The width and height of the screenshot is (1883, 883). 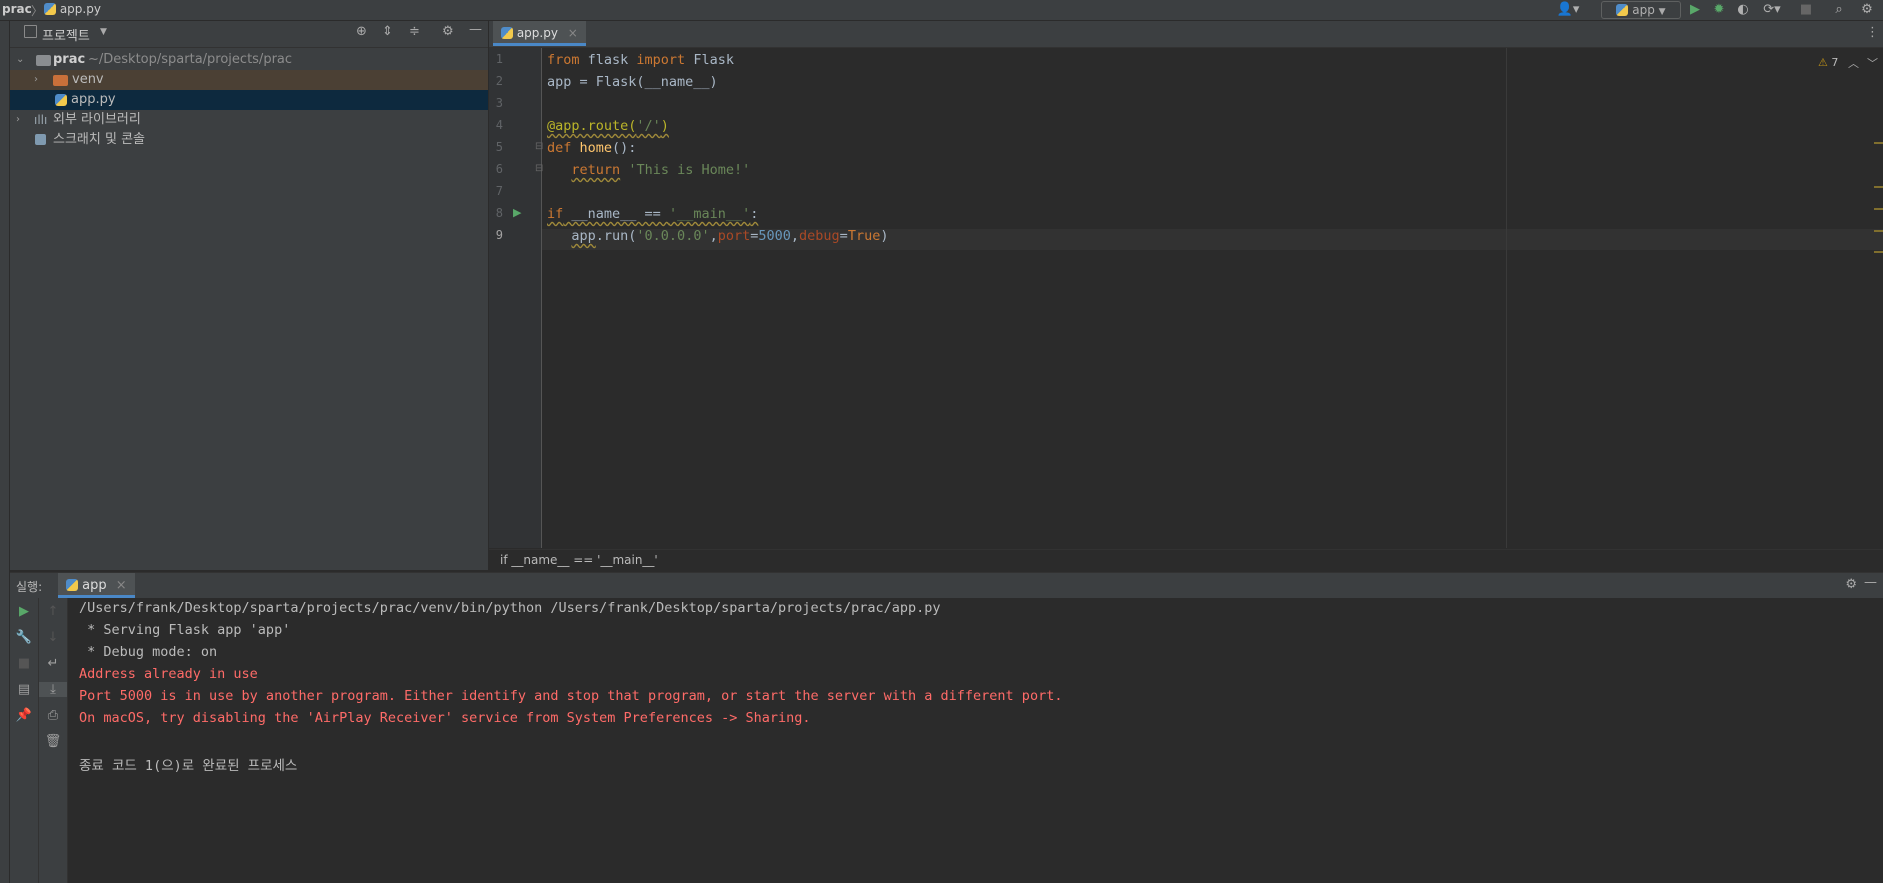 I want to click on layout-icon: ▤, so click(x=24, y=689).